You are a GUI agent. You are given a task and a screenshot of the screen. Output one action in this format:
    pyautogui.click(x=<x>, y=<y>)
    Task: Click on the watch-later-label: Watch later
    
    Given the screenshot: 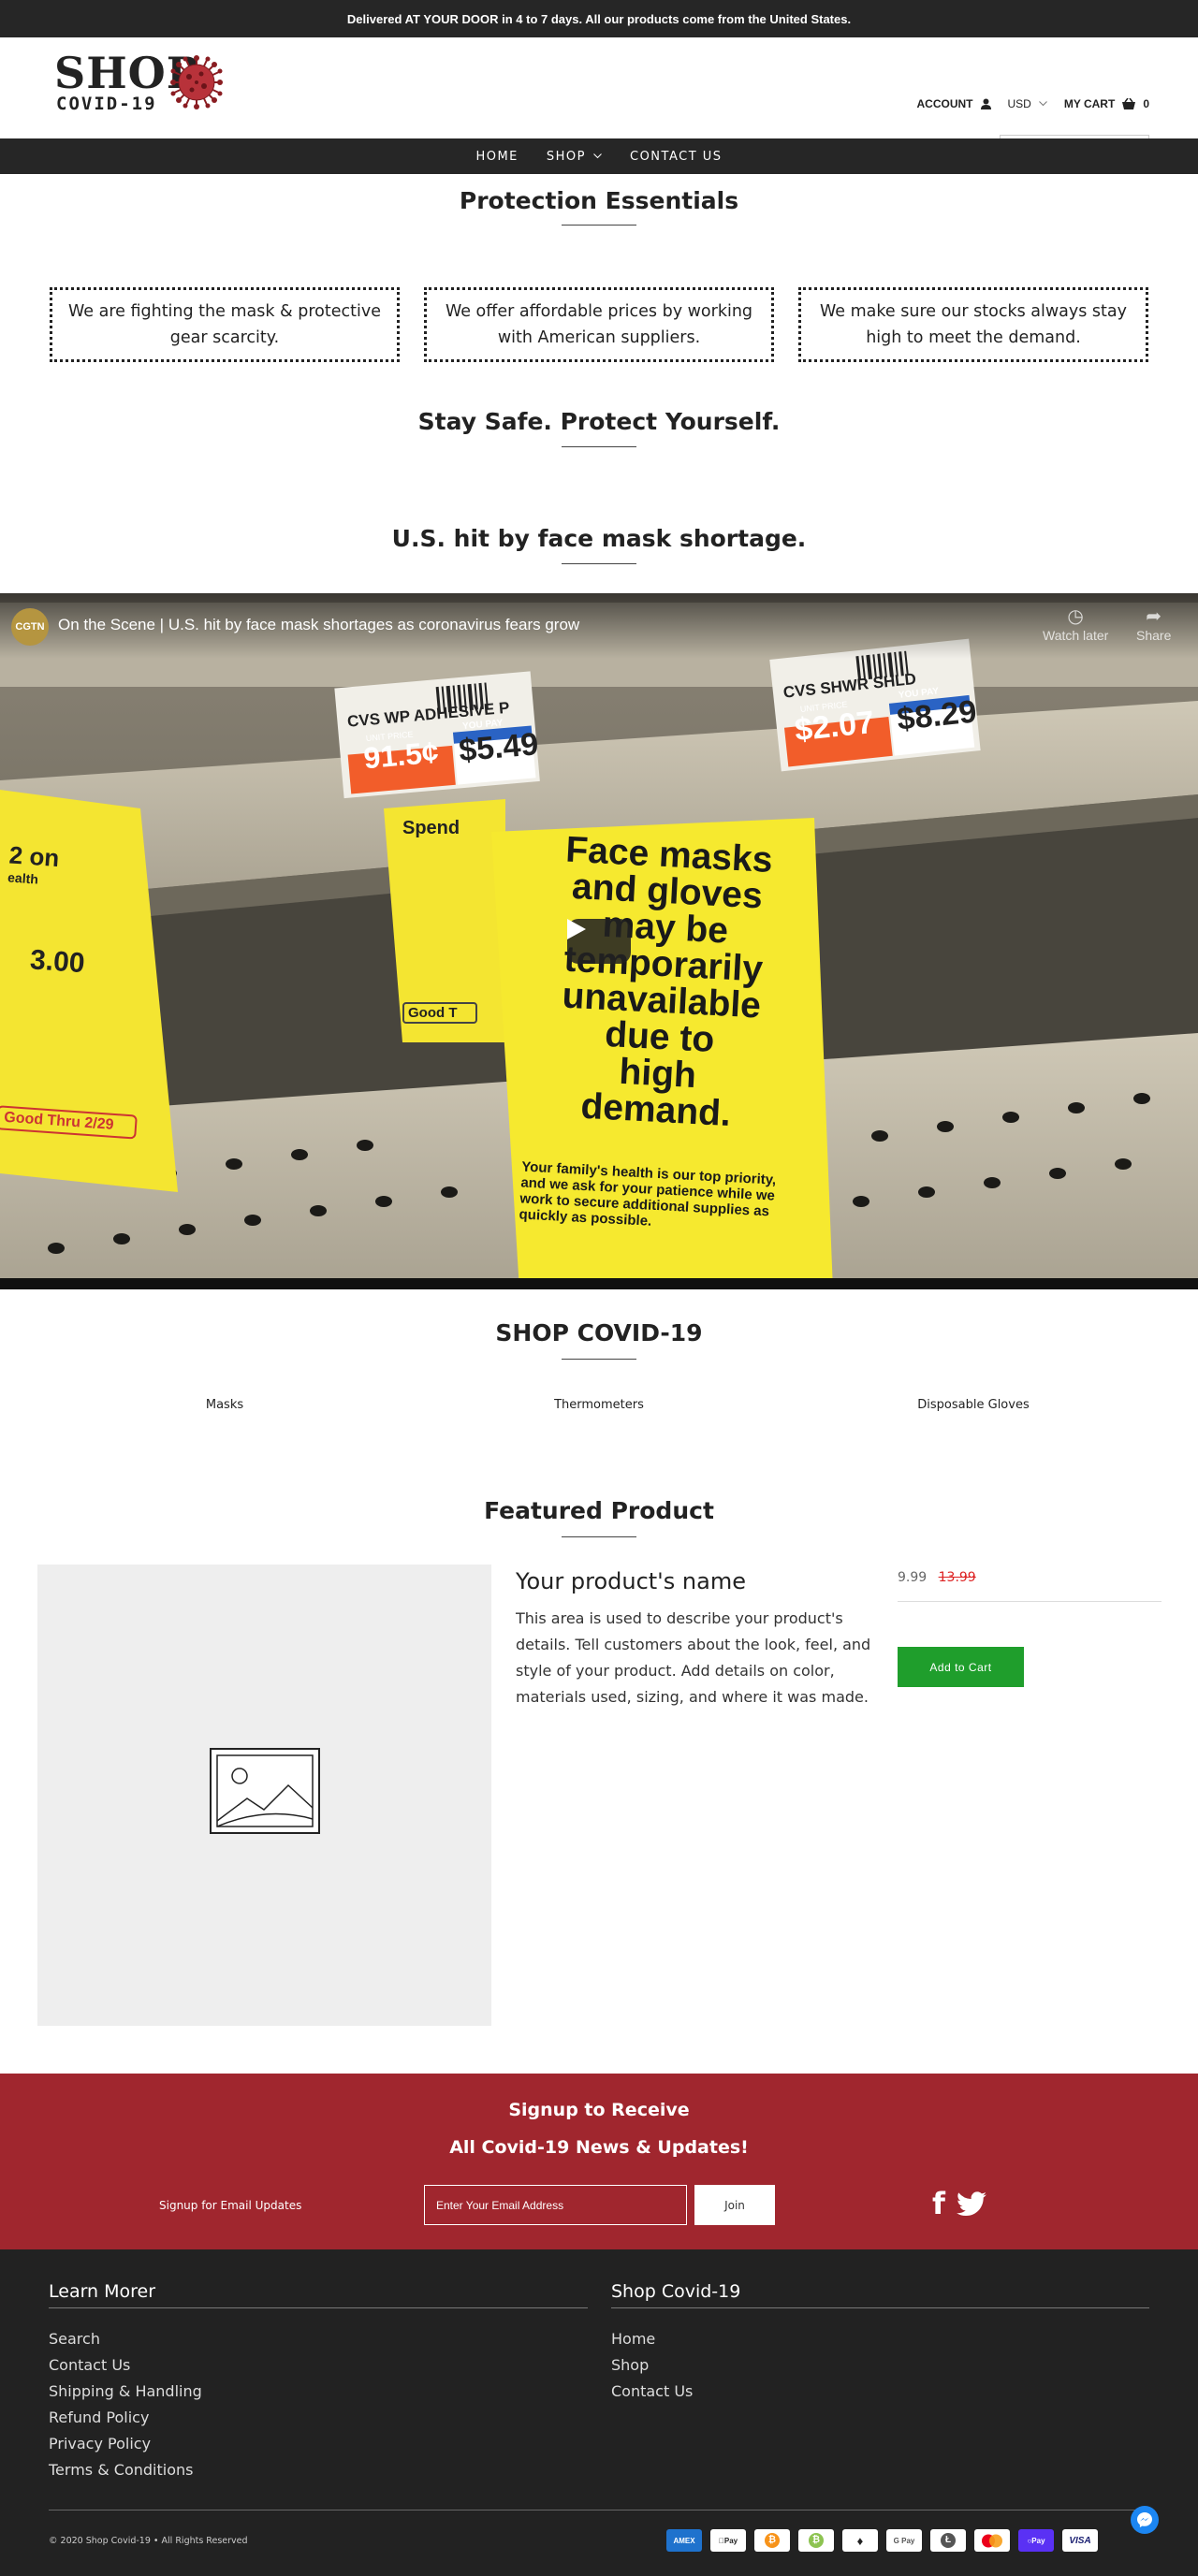 What is the action you would take?
    pyautogui.click(x=1076, y=635)
    